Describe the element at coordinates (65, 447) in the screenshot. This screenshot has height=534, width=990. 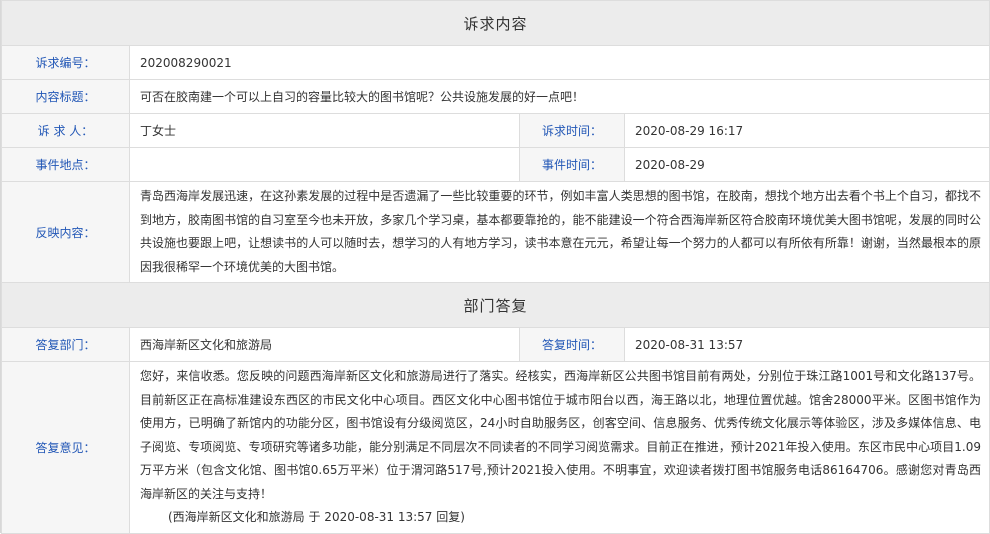
I see `reply-opinion-label: 答复意见：` at that location.